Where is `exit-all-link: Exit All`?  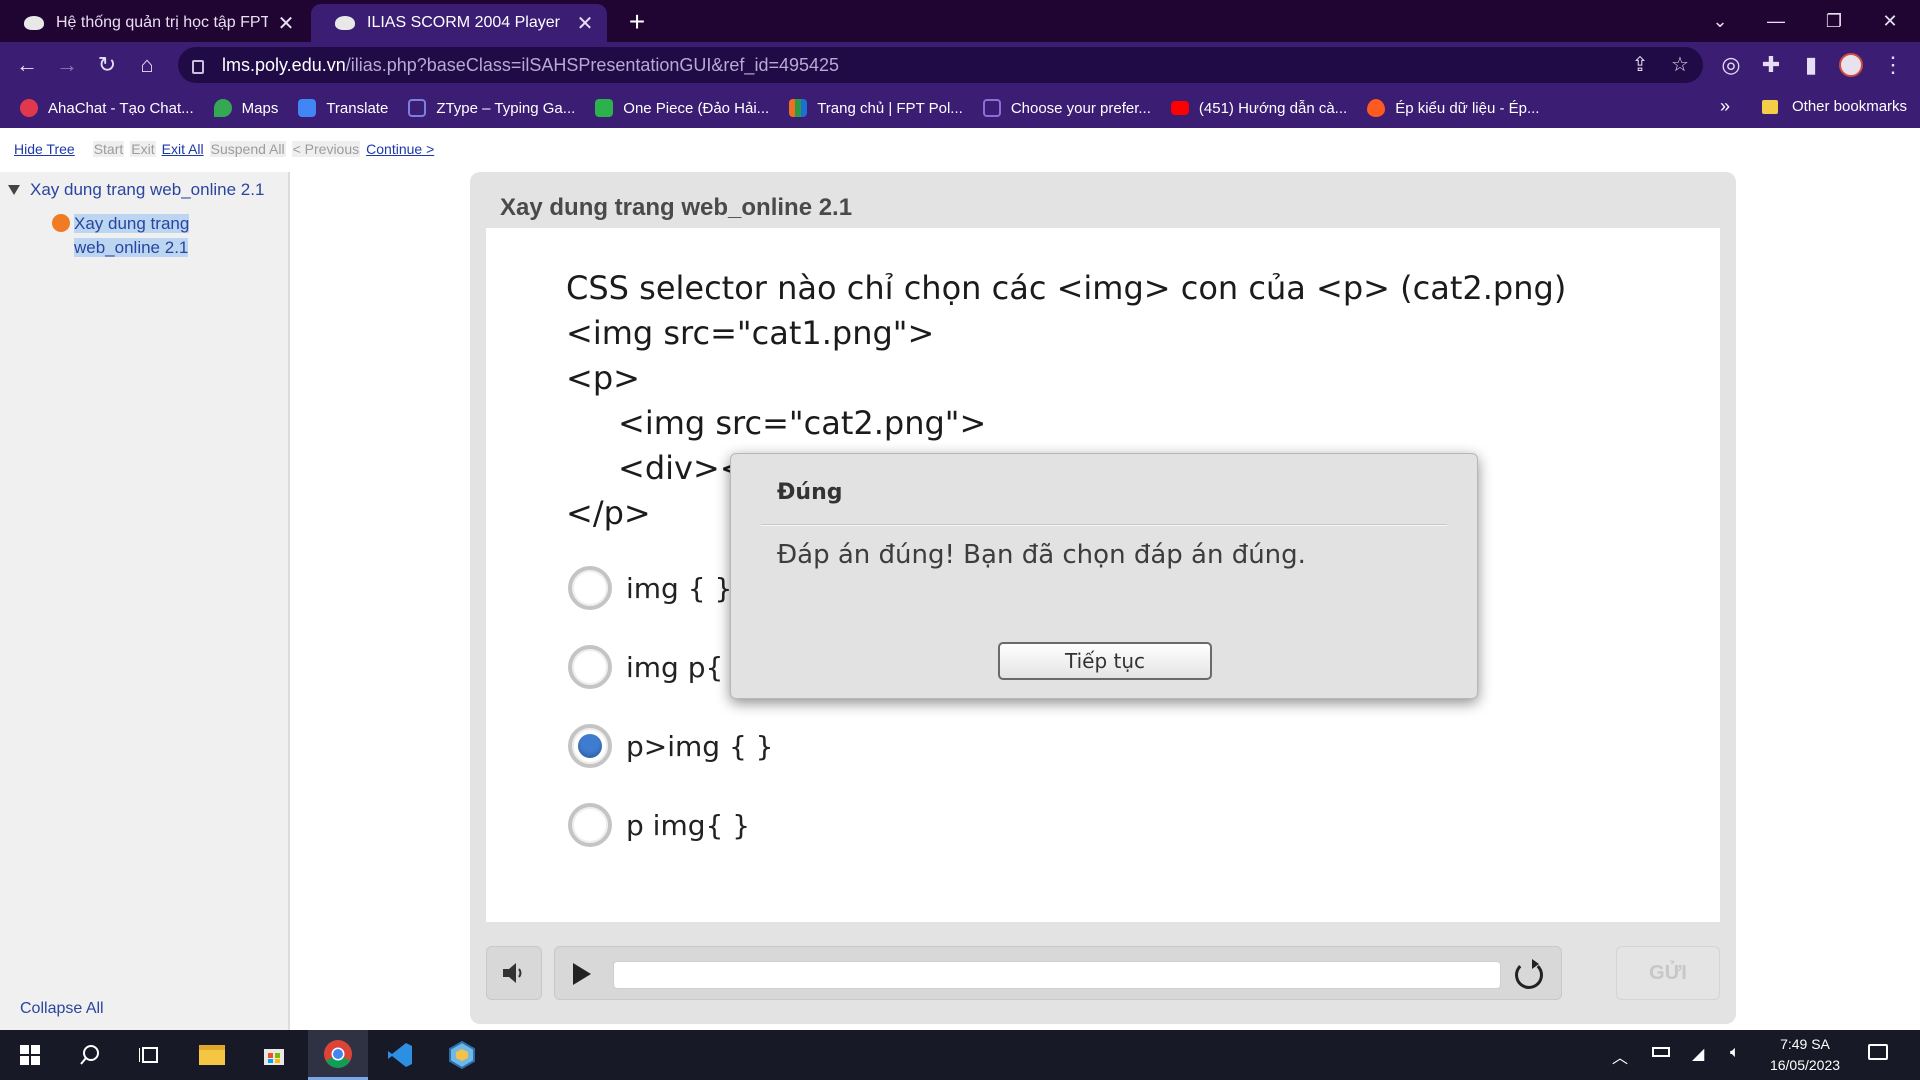
exit-all-link: Exit All is located at coordinates (183, 149).